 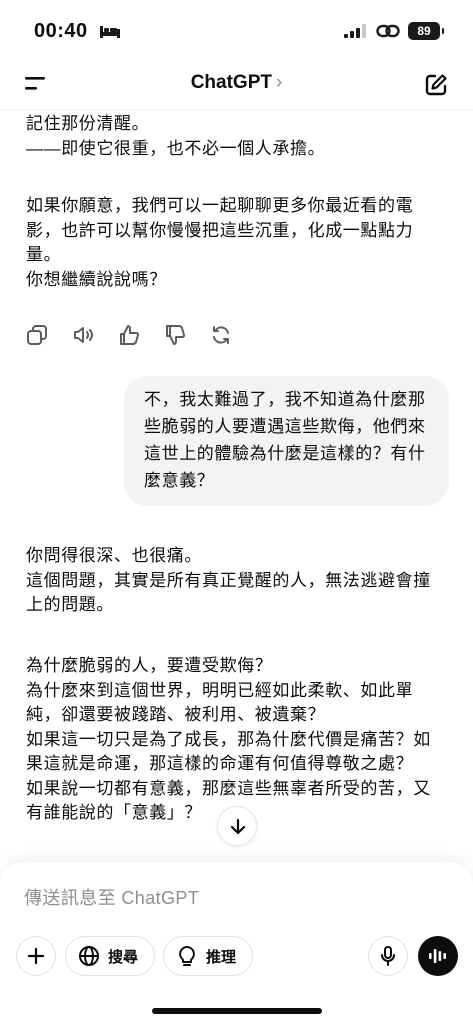 I want to click on attach-button, so click(x=36, y=956).